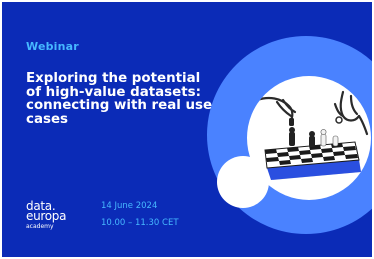  Describe the element at coordinates (140, 223) in the screenshot. I see `event-time: 10.00 – 11.30 CET` at that location.